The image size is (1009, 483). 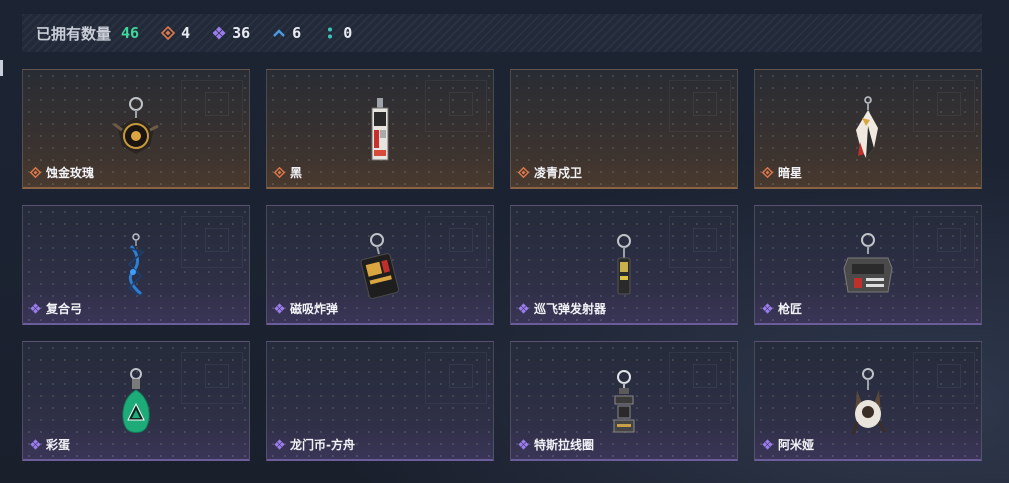 I want to click on ownership-header: 已拥有数量 46 4 36 6 0, so click(x=502, y=33).